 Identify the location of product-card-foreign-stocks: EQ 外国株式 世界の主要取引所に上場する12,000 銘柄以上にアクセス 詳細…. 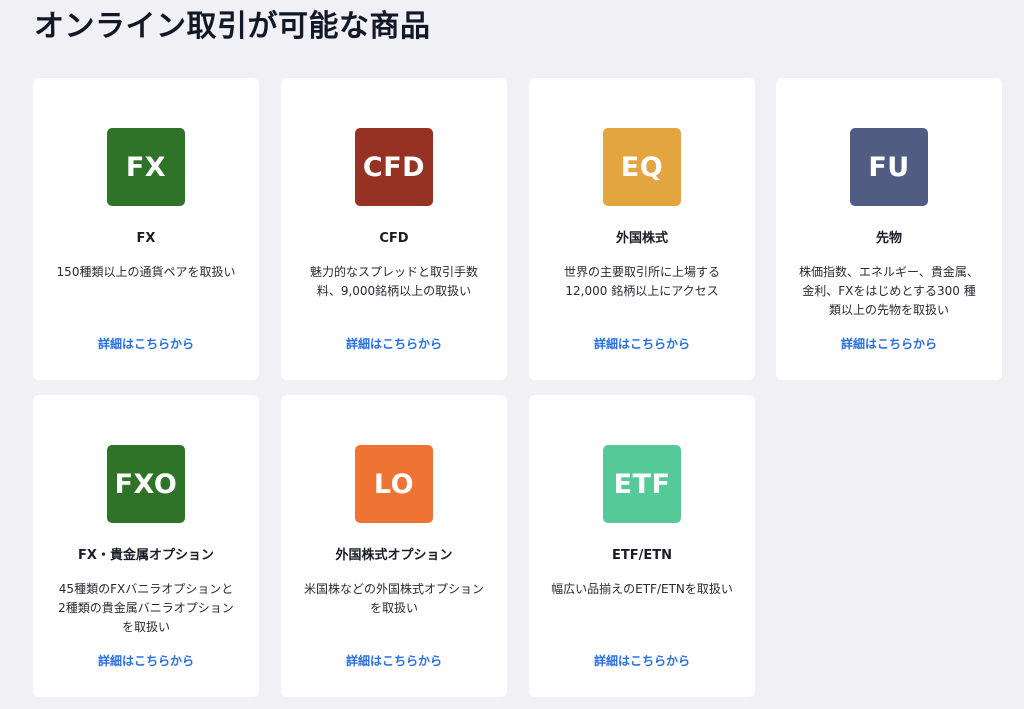
(642, 229).